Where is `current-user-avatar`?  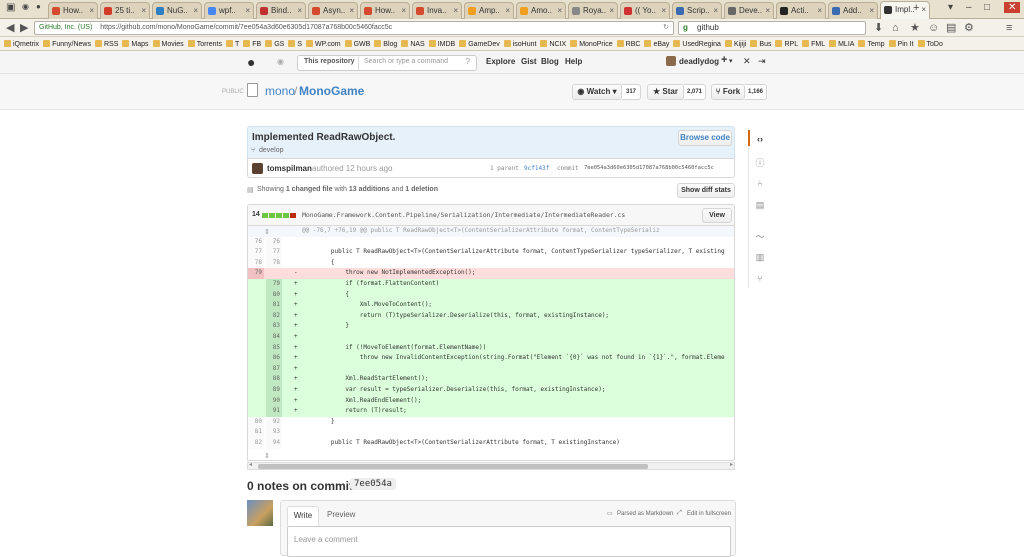
current-user-avatar is located at coordinates (260, 513).